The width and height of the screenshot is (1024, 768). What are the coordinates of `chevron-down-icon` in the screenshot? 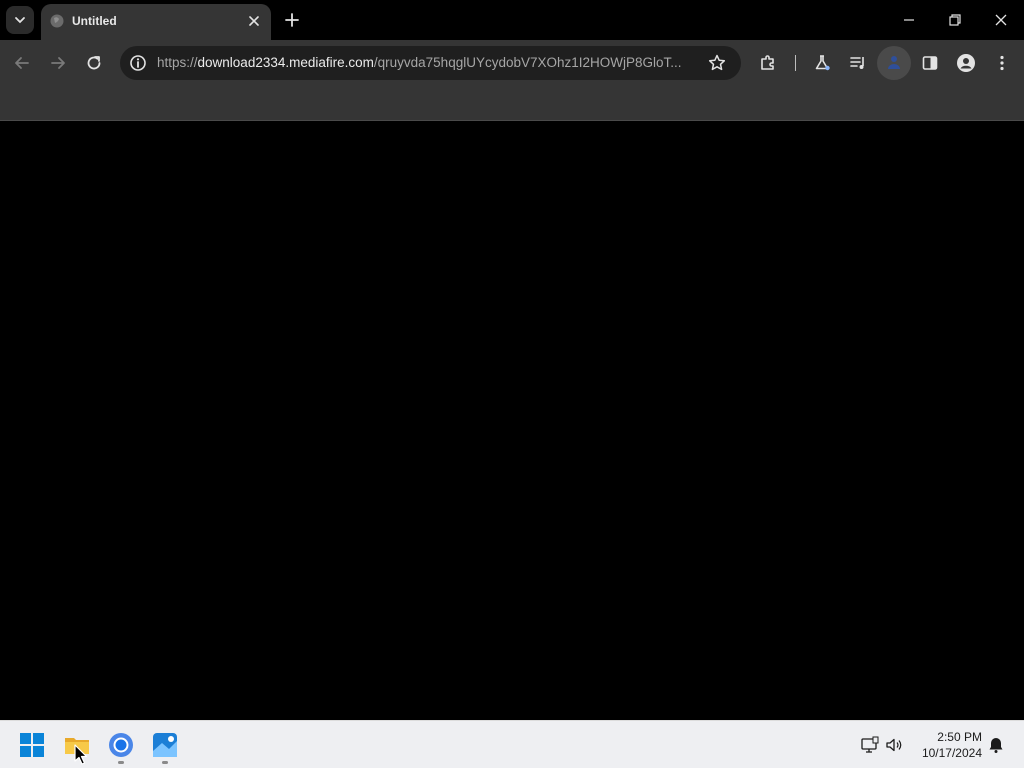 It's located at (20, 20).